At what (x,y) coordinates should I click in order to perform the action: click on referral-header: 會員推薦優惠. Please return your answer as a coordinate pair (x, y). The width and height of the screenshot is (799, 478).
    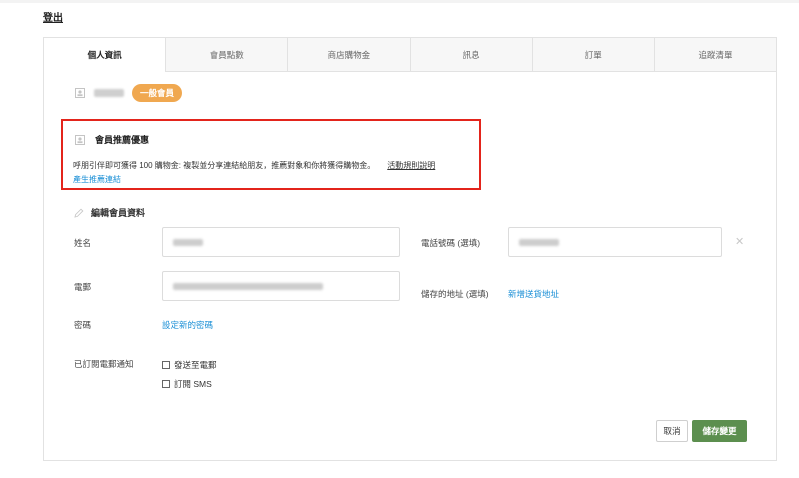
    Looking at the image, I should click on (112, 139).